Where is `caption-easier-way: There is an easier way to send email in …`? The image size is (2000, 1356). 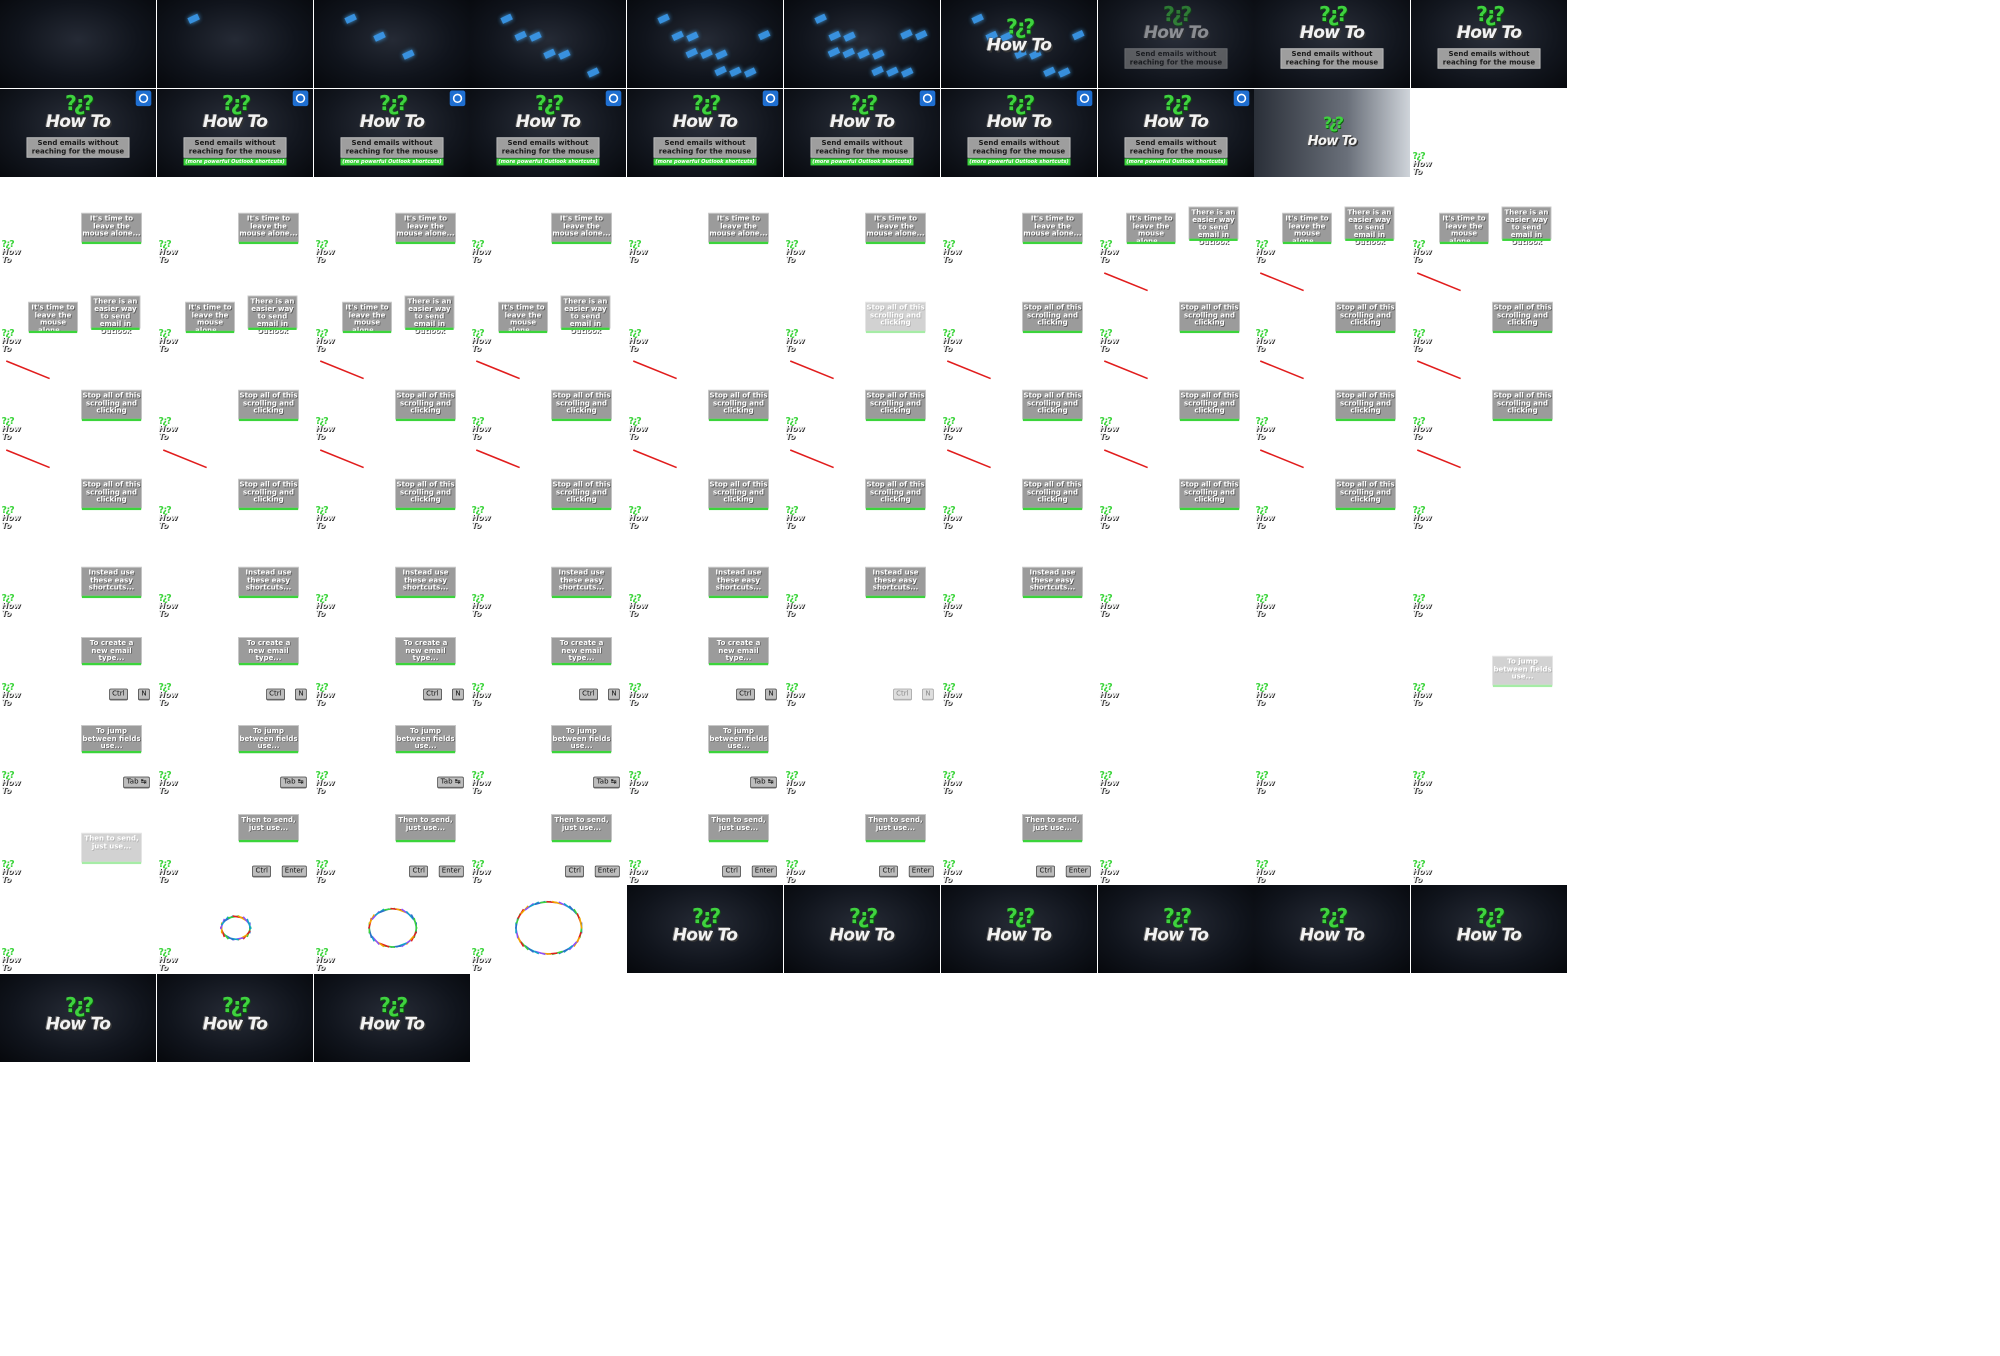 caption-easier-way: There is an easier way to send email in … is located at coordinates (585, 315).